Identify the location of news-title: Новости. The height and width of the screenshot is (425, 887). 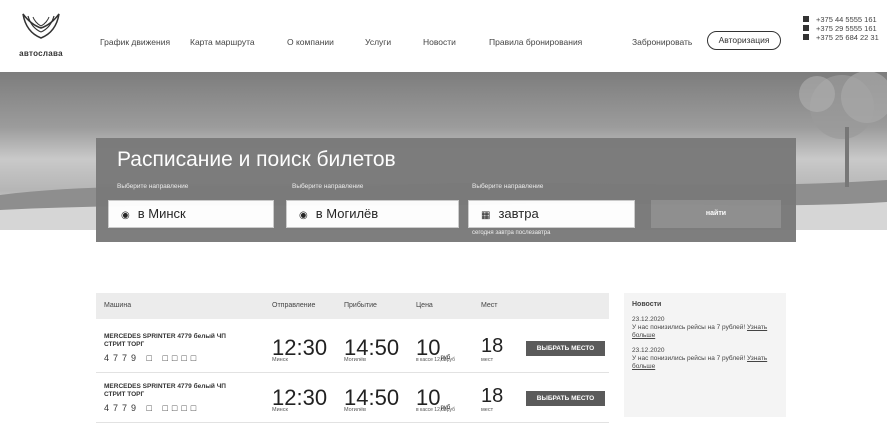
(647, 304).